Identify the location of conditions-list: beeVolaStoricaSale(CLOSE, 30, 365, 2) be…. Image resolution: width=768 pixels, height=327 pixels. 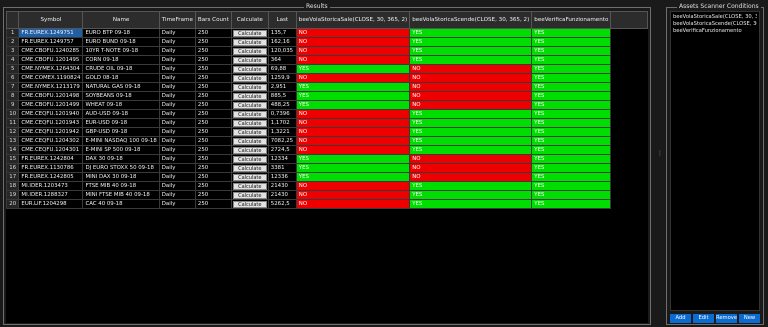
(715, 161).